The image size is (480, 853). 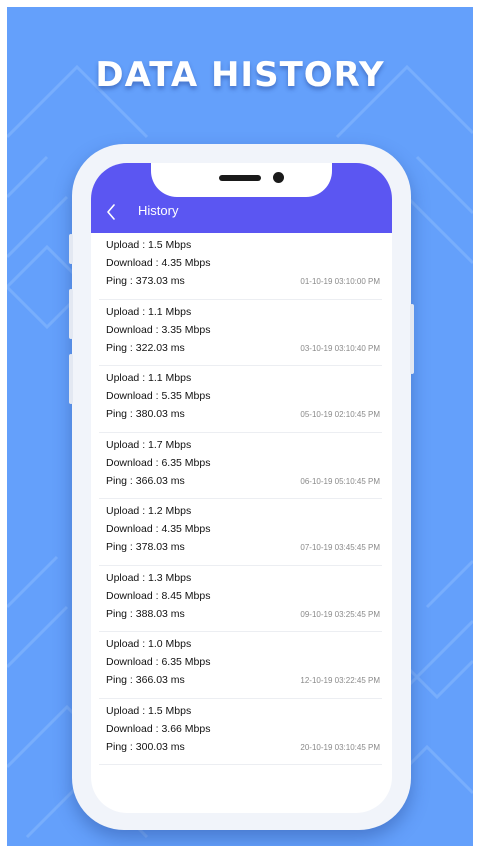 What do you see at coordinates (158, 396) in the screenshot?
I see `download-speed: Download : 5.35 Mbps` at bounding box center [158, 396].